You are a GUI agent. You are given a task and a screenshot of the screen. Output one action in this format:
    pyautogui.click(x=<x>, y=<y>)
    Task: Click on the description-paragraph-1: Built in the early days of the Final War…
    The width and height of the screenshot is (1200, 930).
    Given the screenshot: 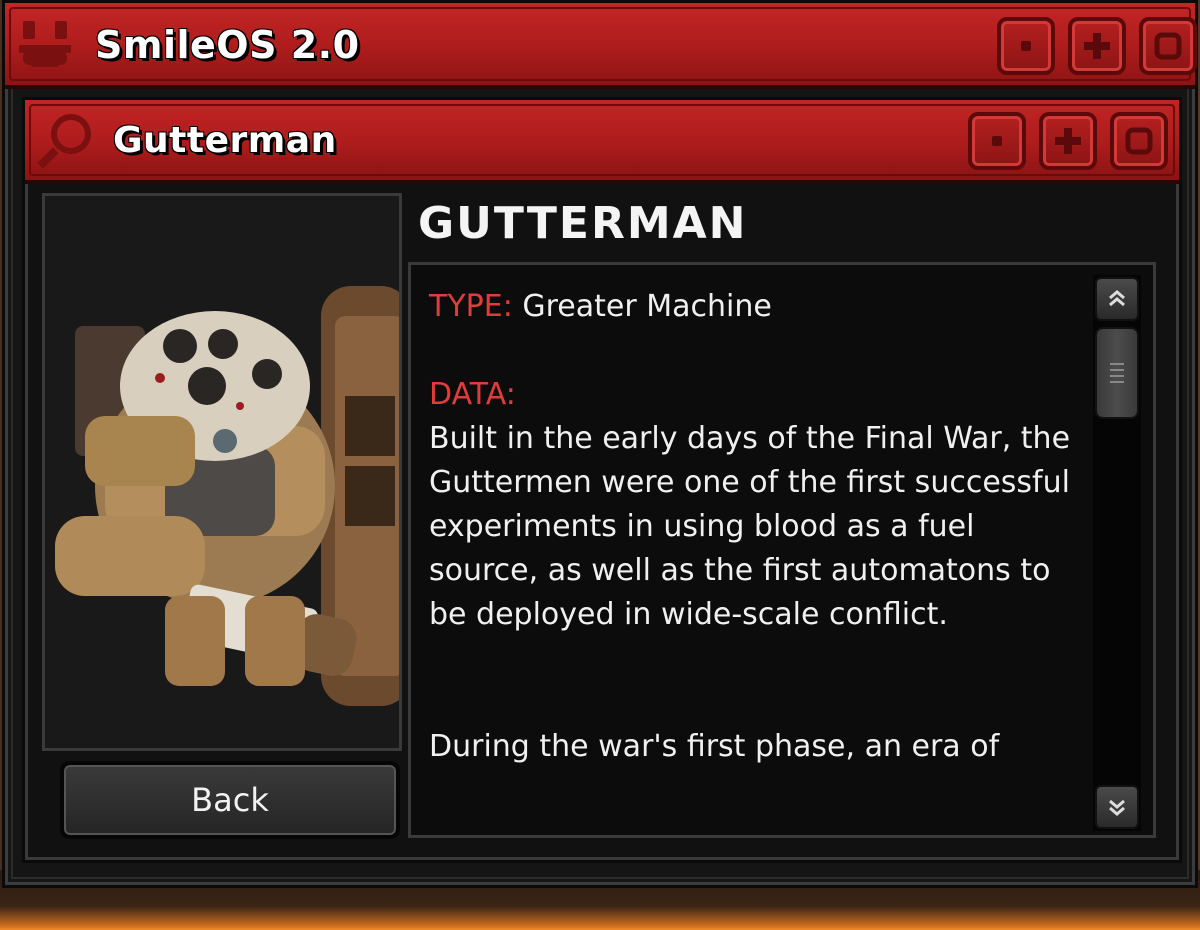 What is the action you would take?
    pyautogui.click(x=750, y=526)
    